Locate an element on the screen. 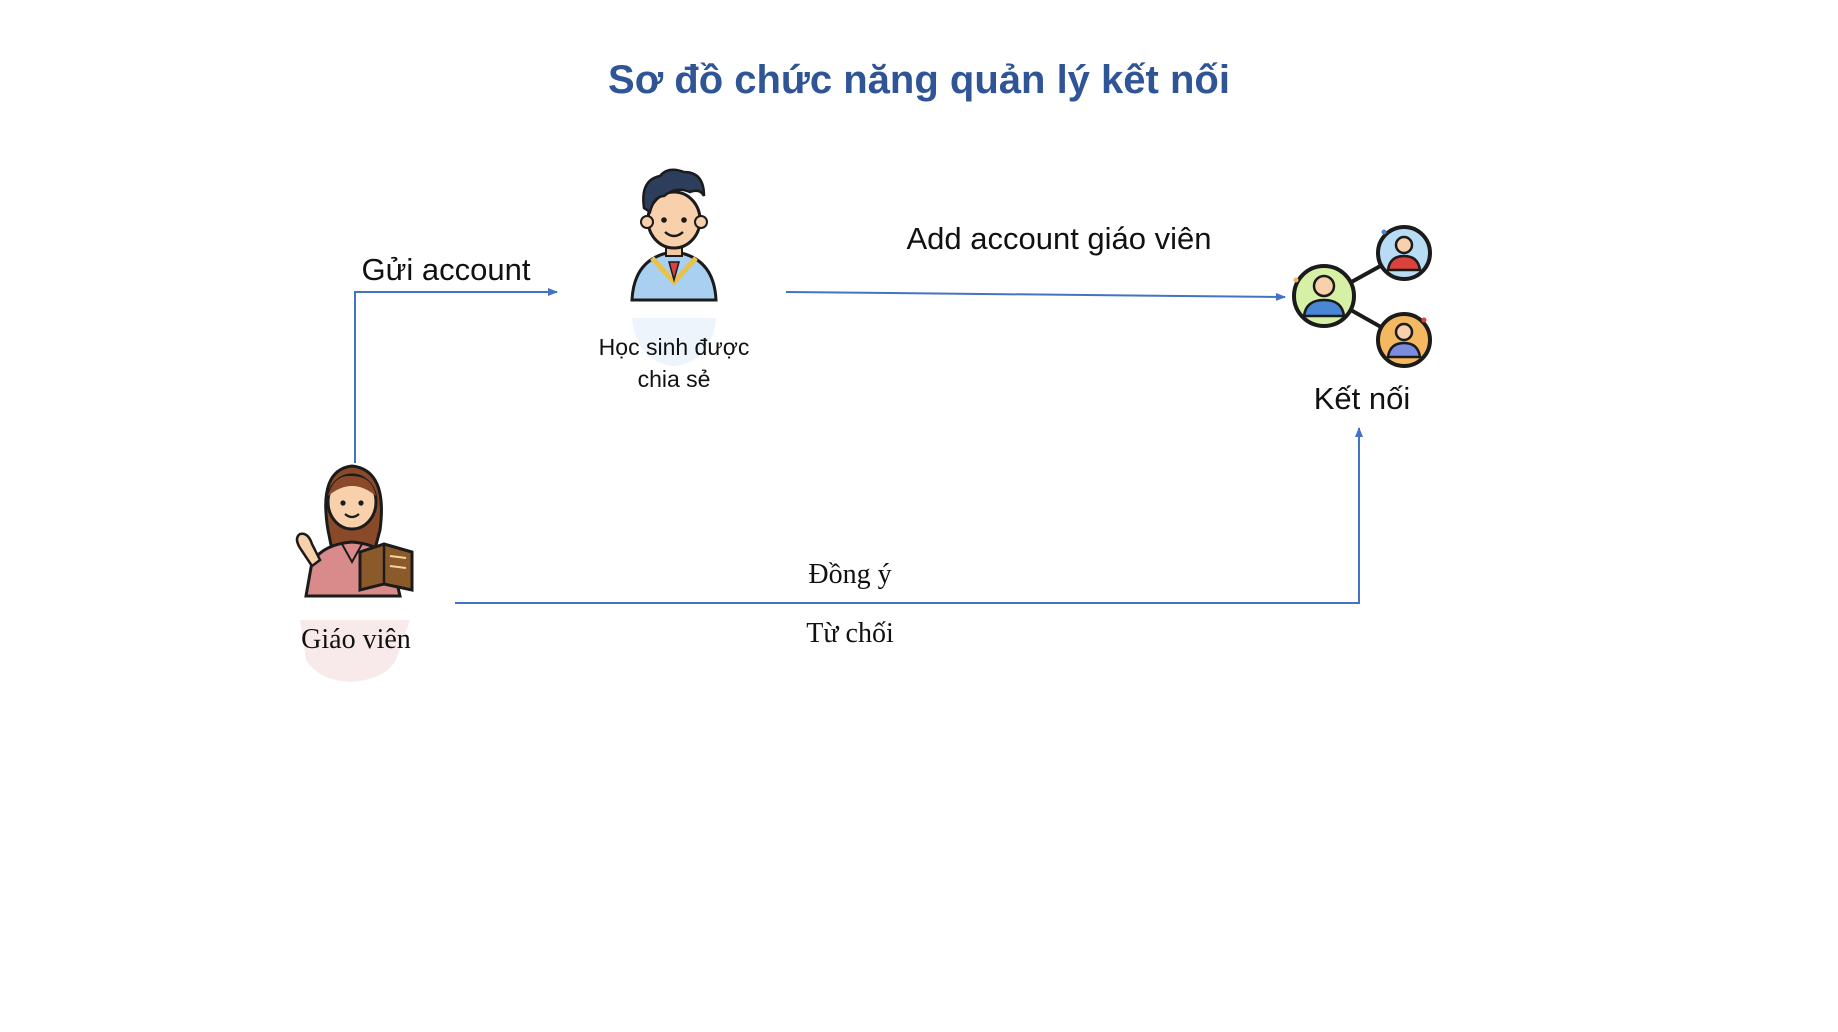  send-account-arrow is located at coordinates (456, 375).